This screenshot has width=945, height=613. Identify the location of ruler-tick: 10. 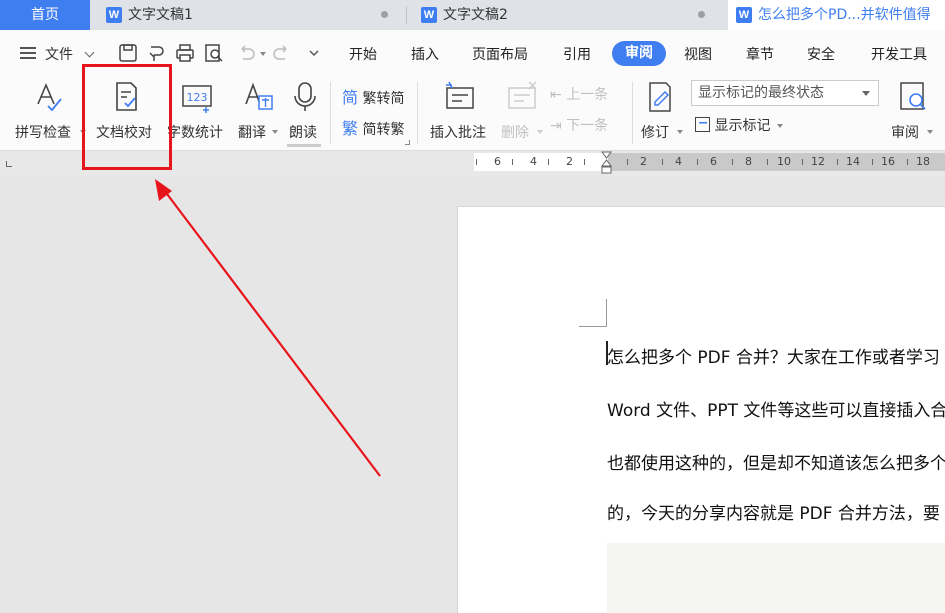
(784, 161).